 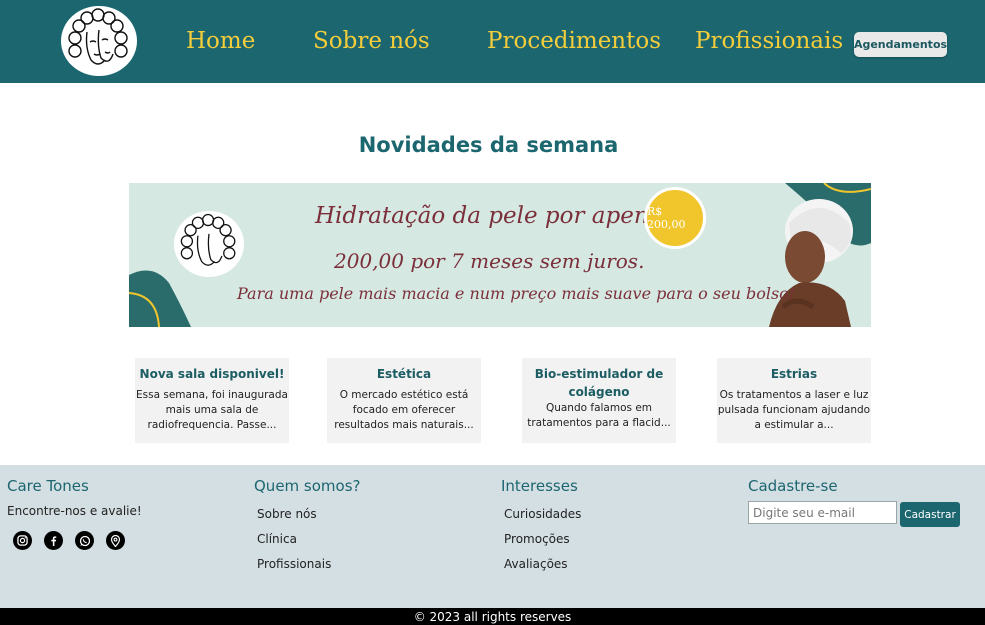 What do you see at coordinates (536, 564) in the screenshot?
I see `footer-link-avaliacoes: Avaliações` at bounding box center [536, 564].